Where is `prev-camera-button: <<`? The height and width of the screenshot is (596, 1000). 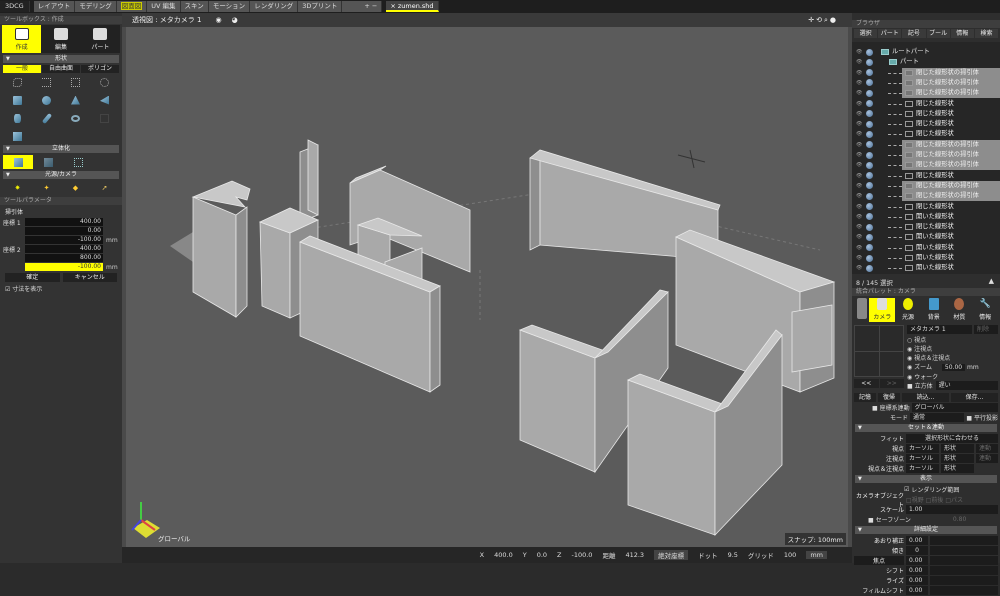 prev-camera-button: << is located at coordinates (866, 383).